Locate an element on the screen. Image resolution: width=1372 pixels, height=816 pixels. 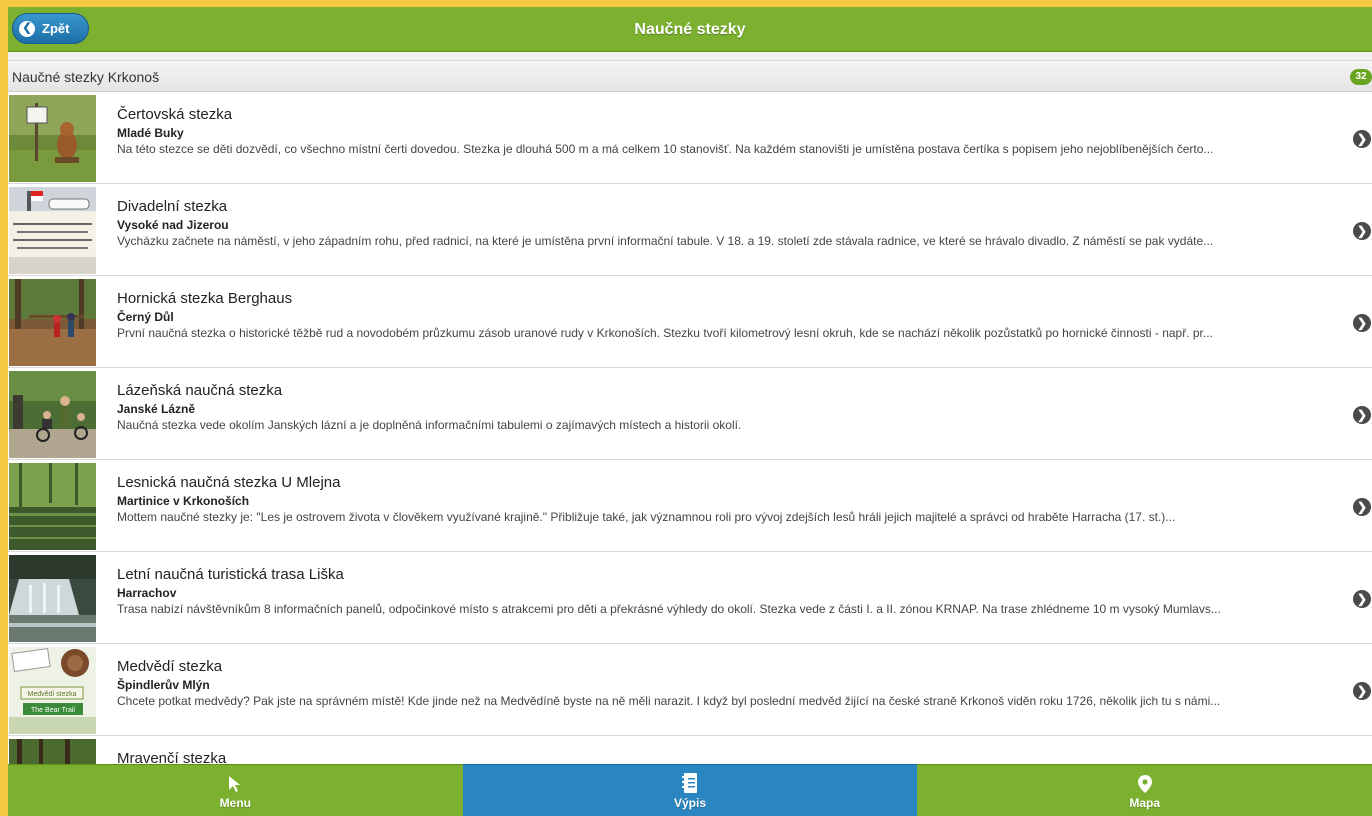
back-button-label: Zpět is located at coordinates (56, 28).